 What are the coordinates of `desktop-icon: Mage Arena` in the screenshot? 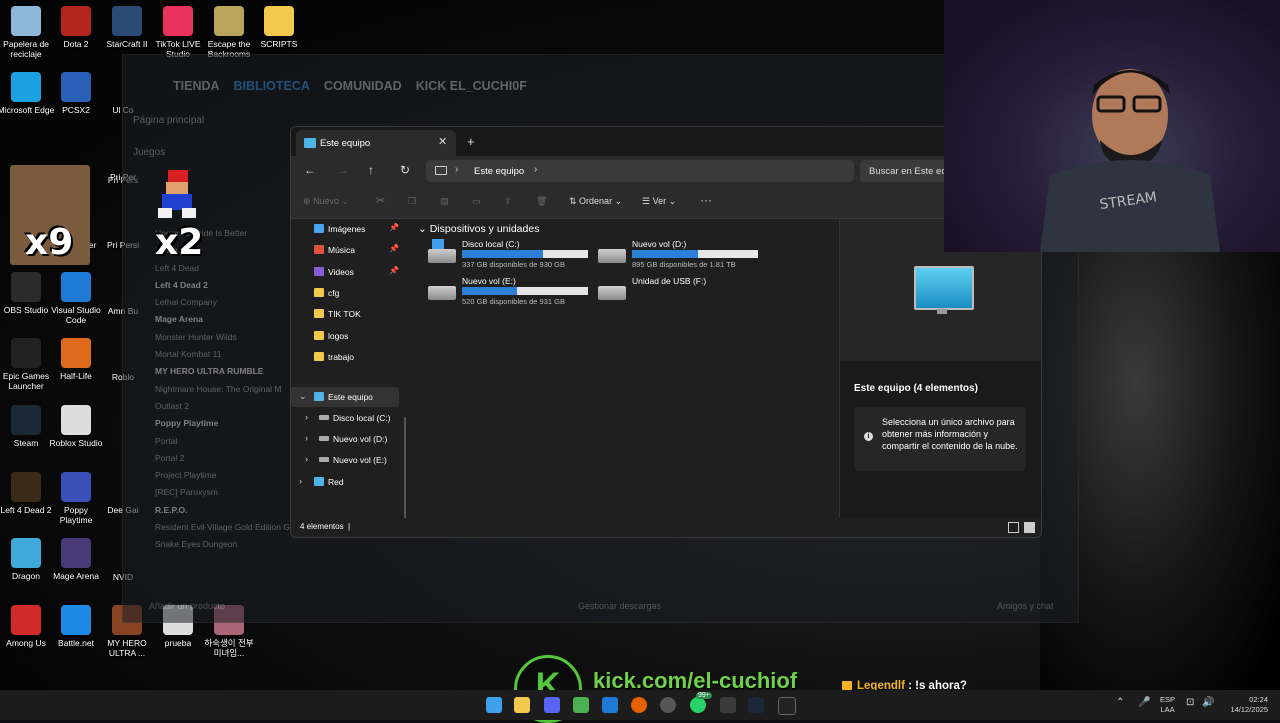 It's located at (76, 559).